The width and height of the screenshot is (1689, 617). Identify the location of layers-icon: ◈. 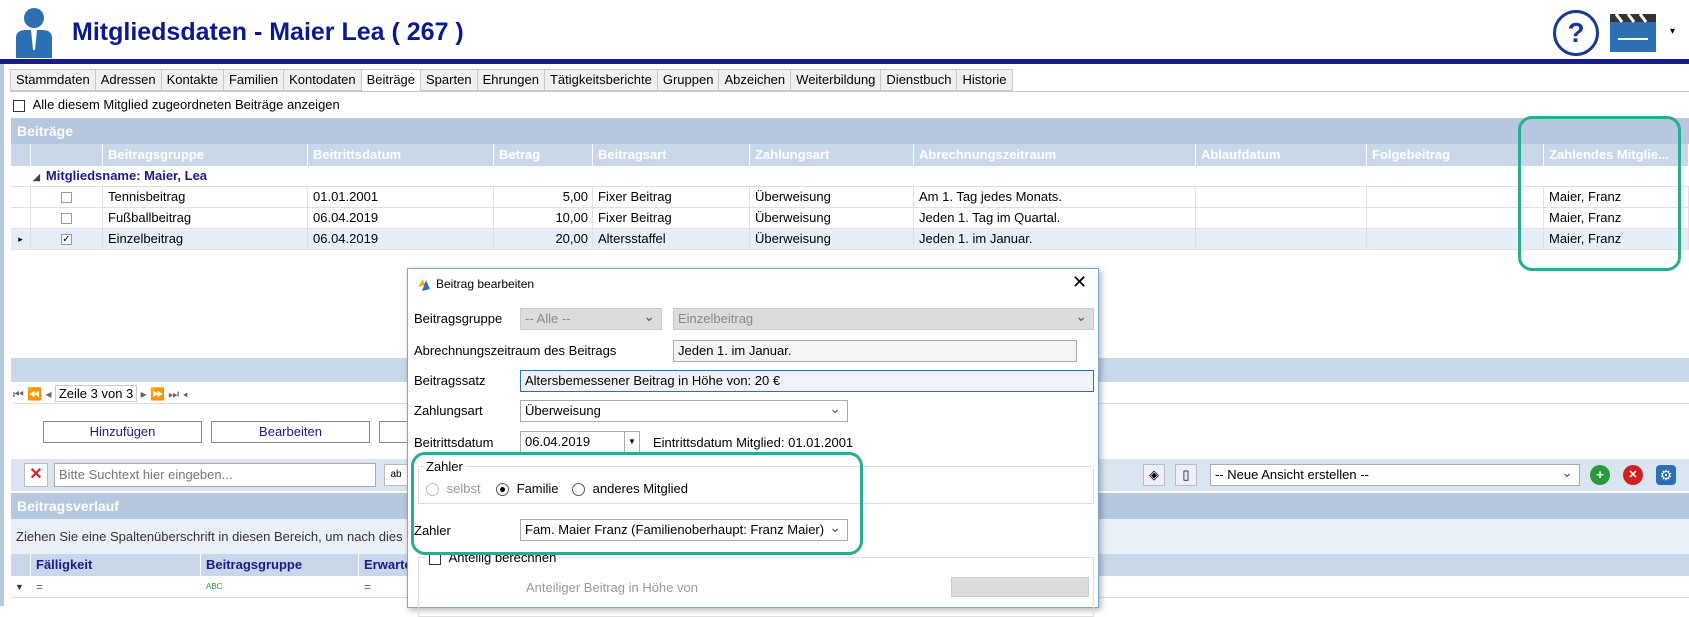
(1154, 475).